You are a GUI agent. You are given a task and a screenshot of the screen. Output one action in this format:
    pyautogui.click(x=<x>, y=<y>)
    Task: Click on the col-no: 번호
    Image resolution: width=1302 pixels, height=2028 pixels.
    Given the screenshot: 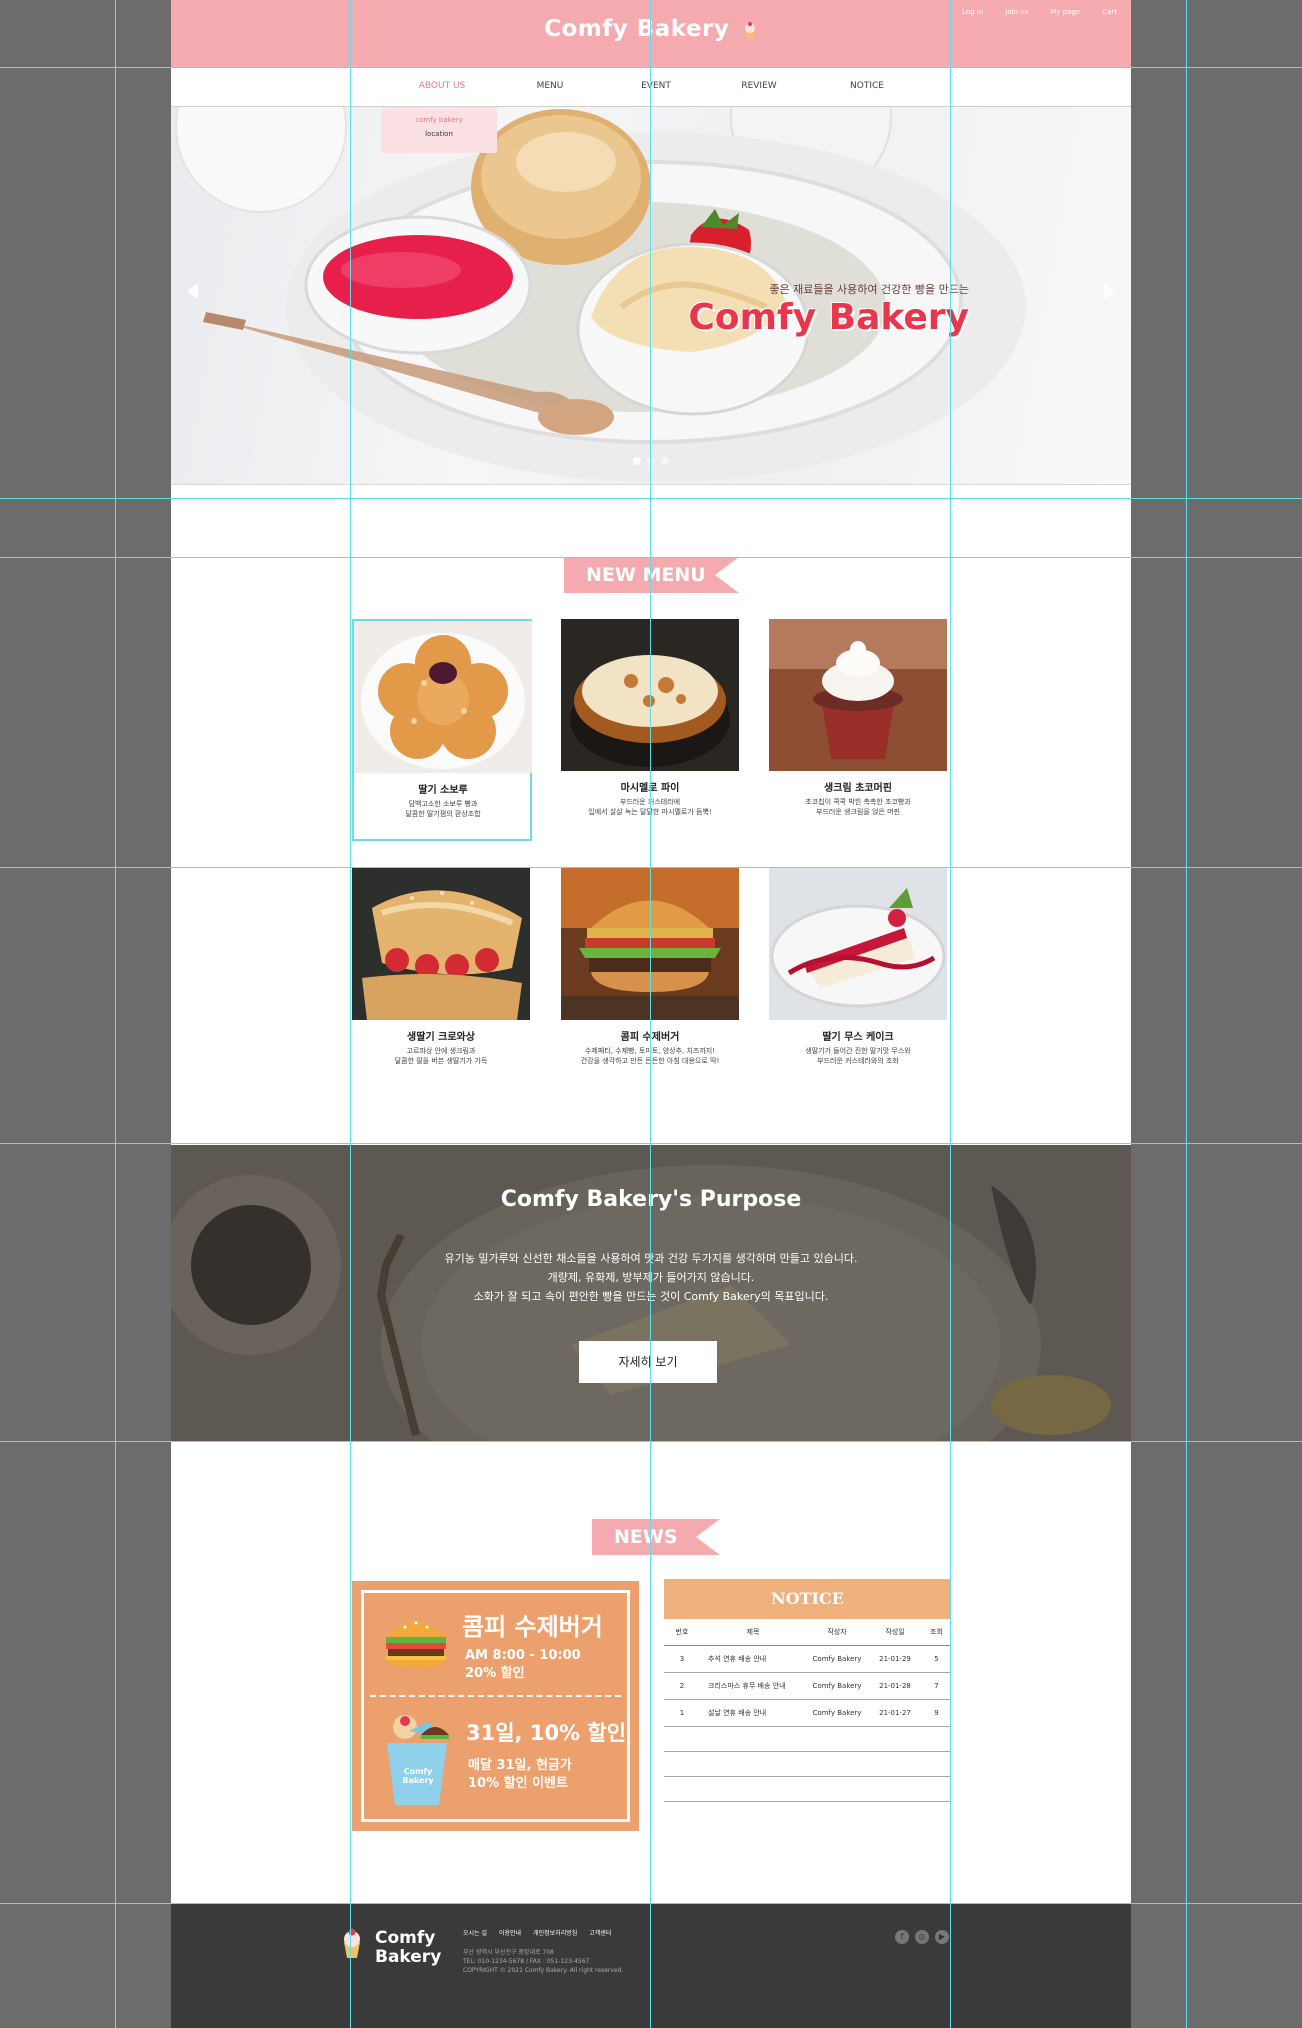 What is the action you would take?
    pyautogui.click(x=682, y=1632)
    